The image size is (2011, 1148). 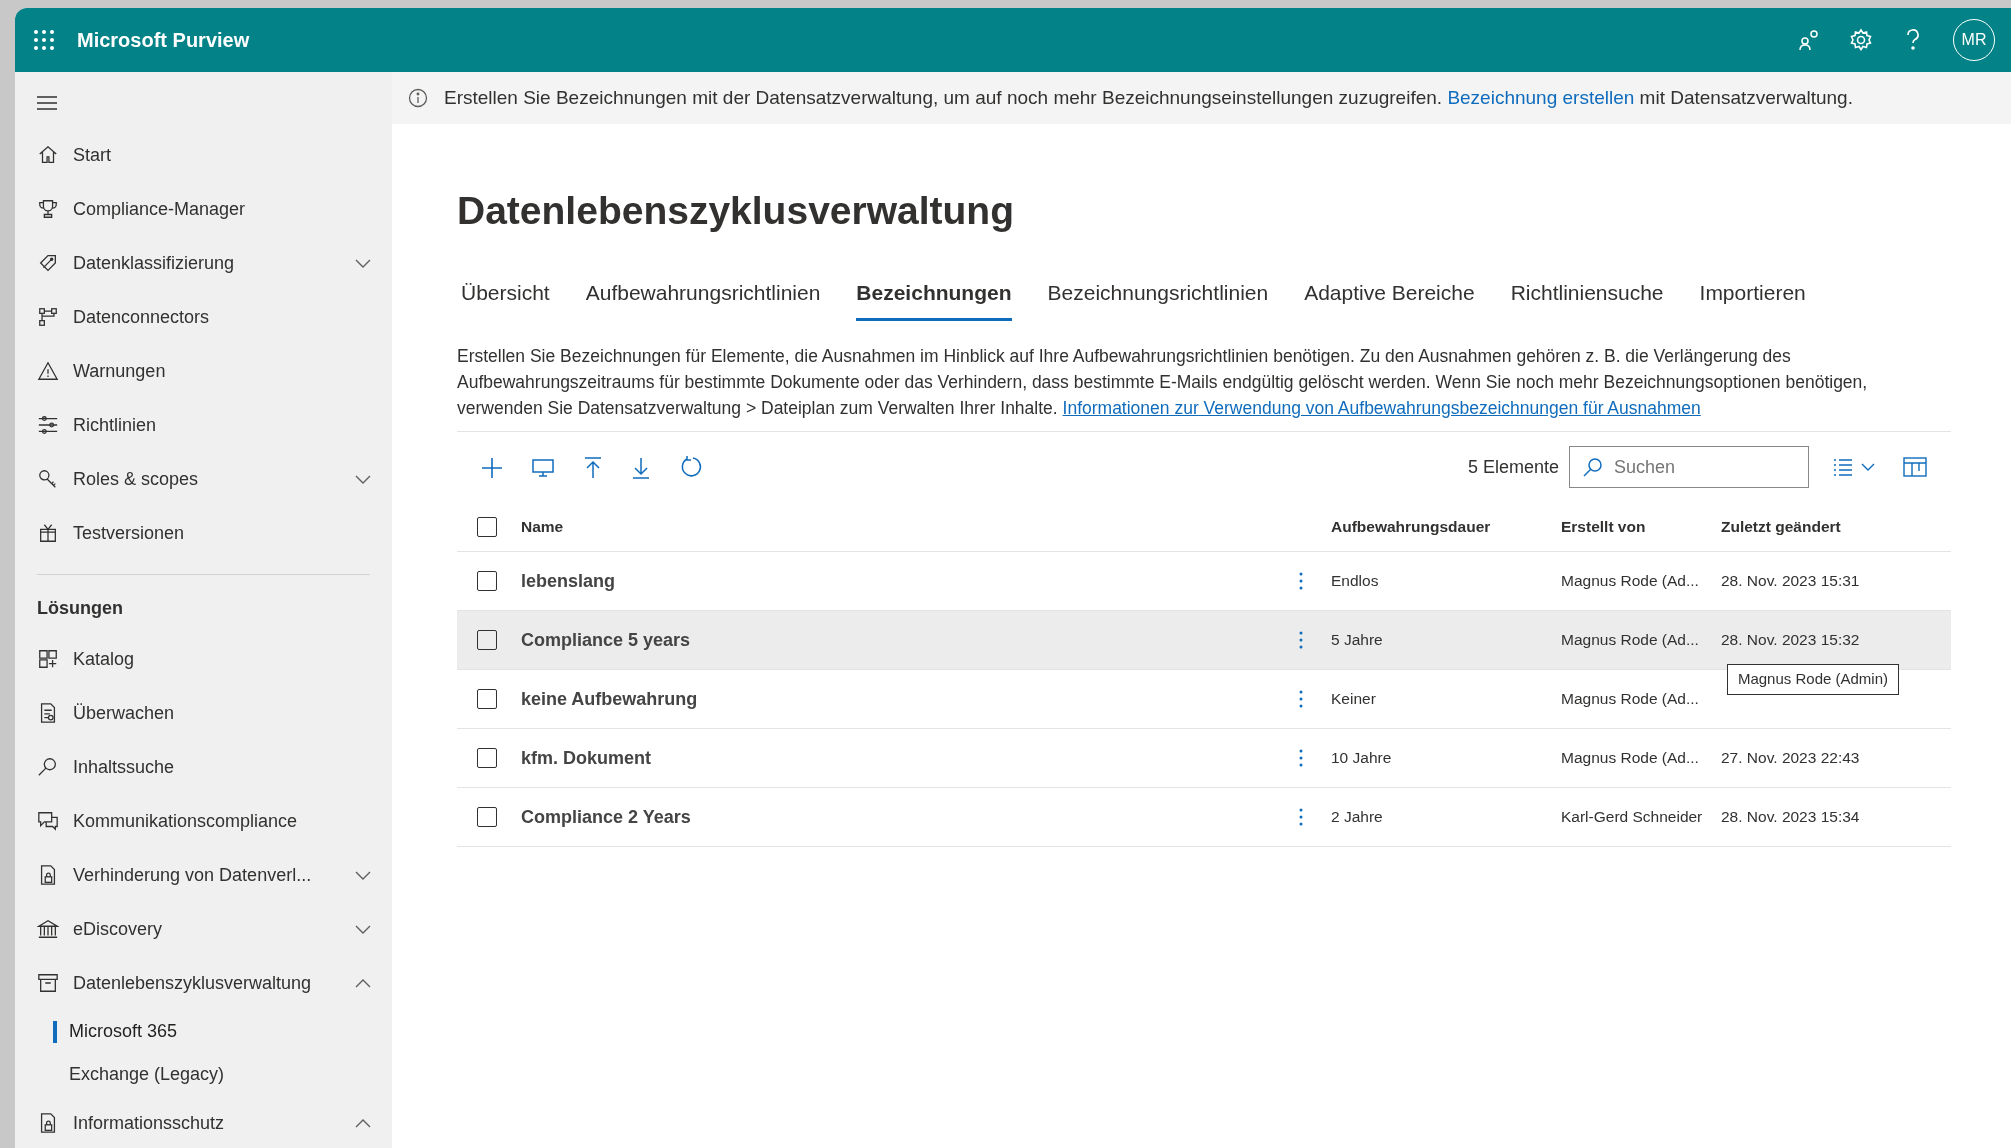 What do you see at coordinates (606, 640) in the screenshot?
I see `table-cell-text: Compliance 5 years` at bounding box center [606, 640].